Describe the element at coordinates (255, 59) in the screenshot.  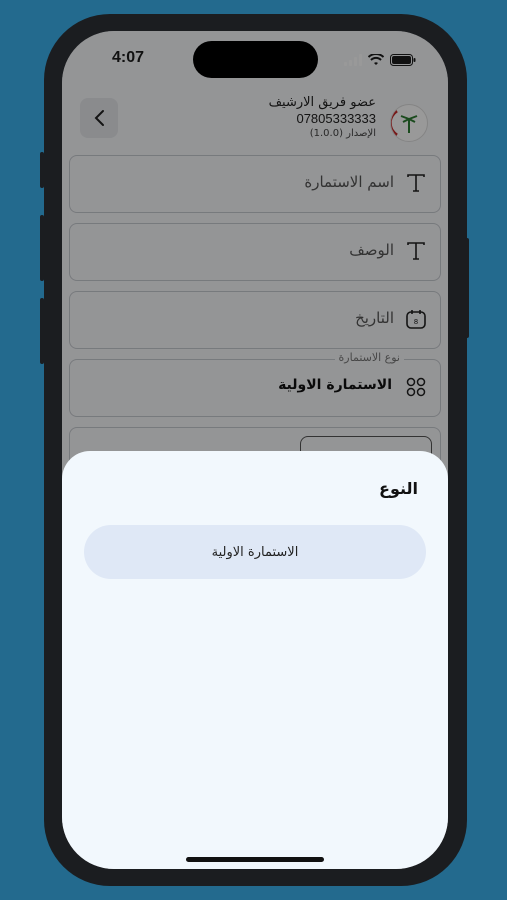
I see `dynamic-island` at that location.